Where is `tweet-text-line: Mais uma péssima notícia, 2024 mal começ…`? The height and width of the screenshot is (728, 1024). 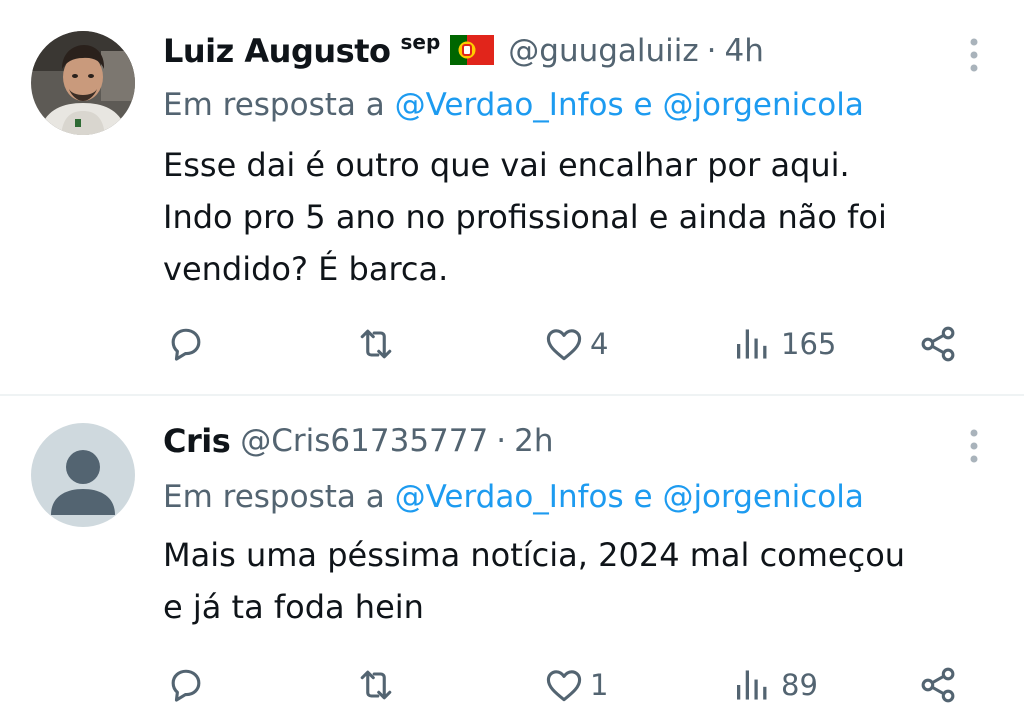
tweet-text-line: Mais uma péssima notícia, 2024 mal começ… is located at coordinates (534, 555).